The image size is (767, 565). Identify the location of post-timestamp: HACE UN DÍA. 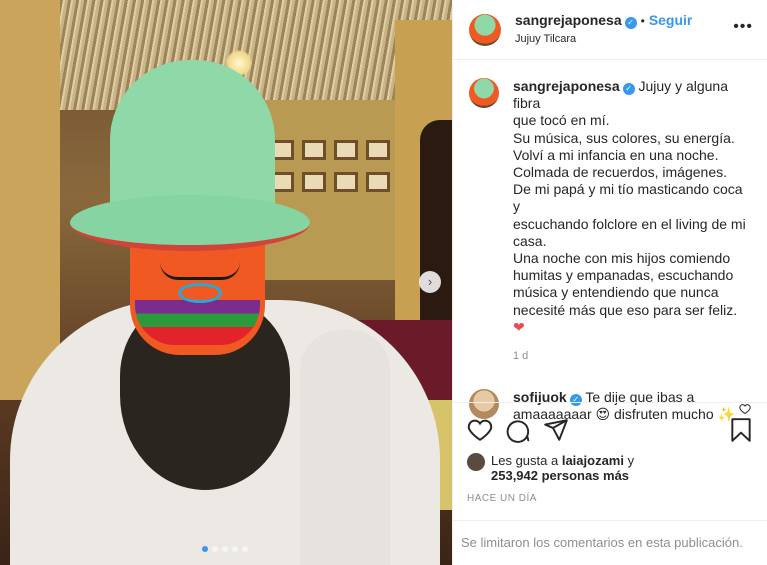
(610, 498).